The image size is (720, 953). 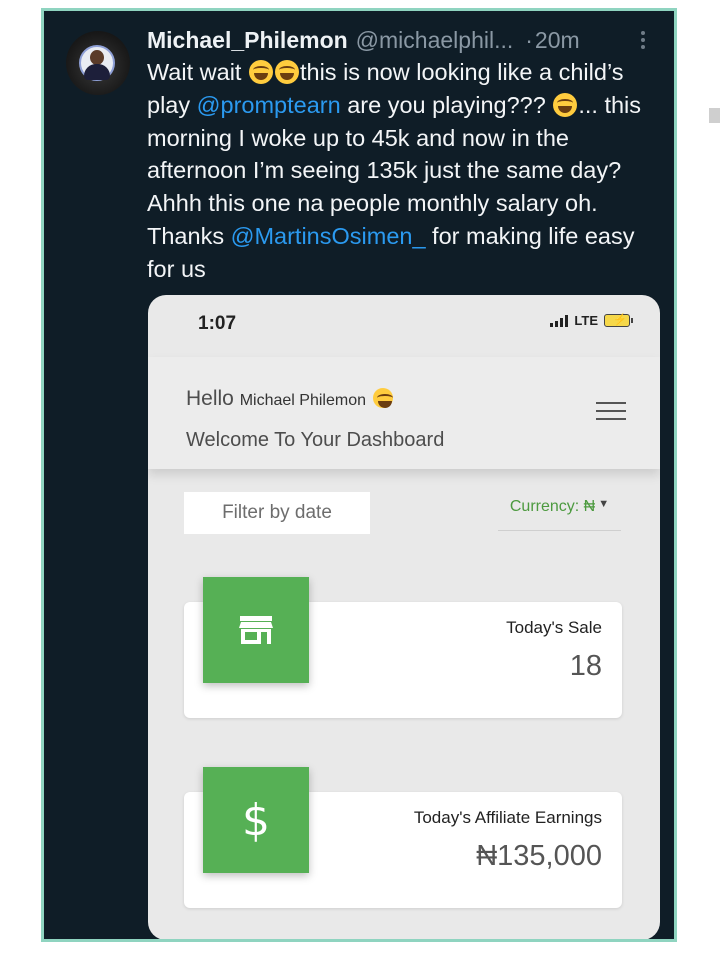 What do you see at coordinates (539, 856) in the screenshot?
I see `card-value: ₦135,000` at bounding box center [539, 856].